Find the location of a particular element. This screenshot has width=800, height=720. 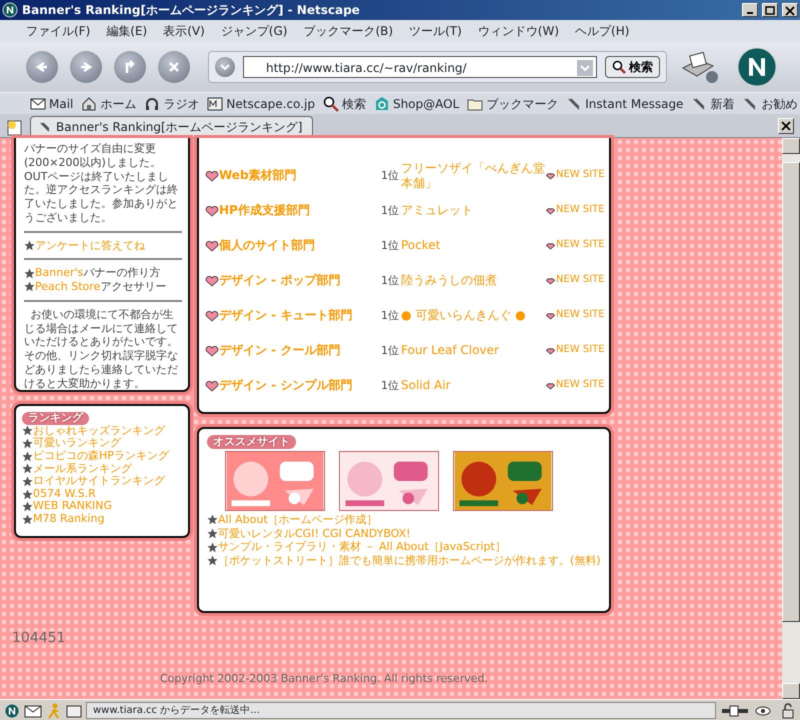

at-sign-icon is located at coordinates (382, 104).